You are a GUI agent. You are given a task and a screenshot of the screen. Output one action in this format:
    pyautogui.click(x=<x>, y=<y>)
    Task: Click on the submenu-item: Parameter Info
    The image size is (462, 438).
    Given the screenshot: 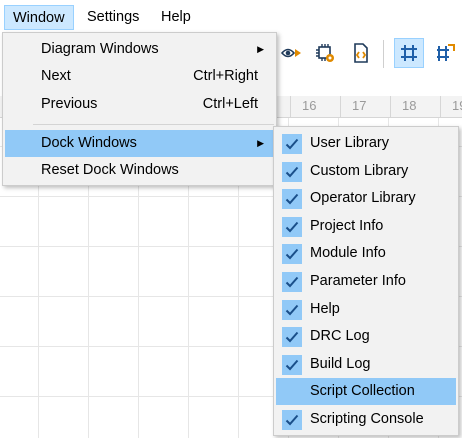 What is the action you would take?
    pyautogui.click(x=366, y=281)
    